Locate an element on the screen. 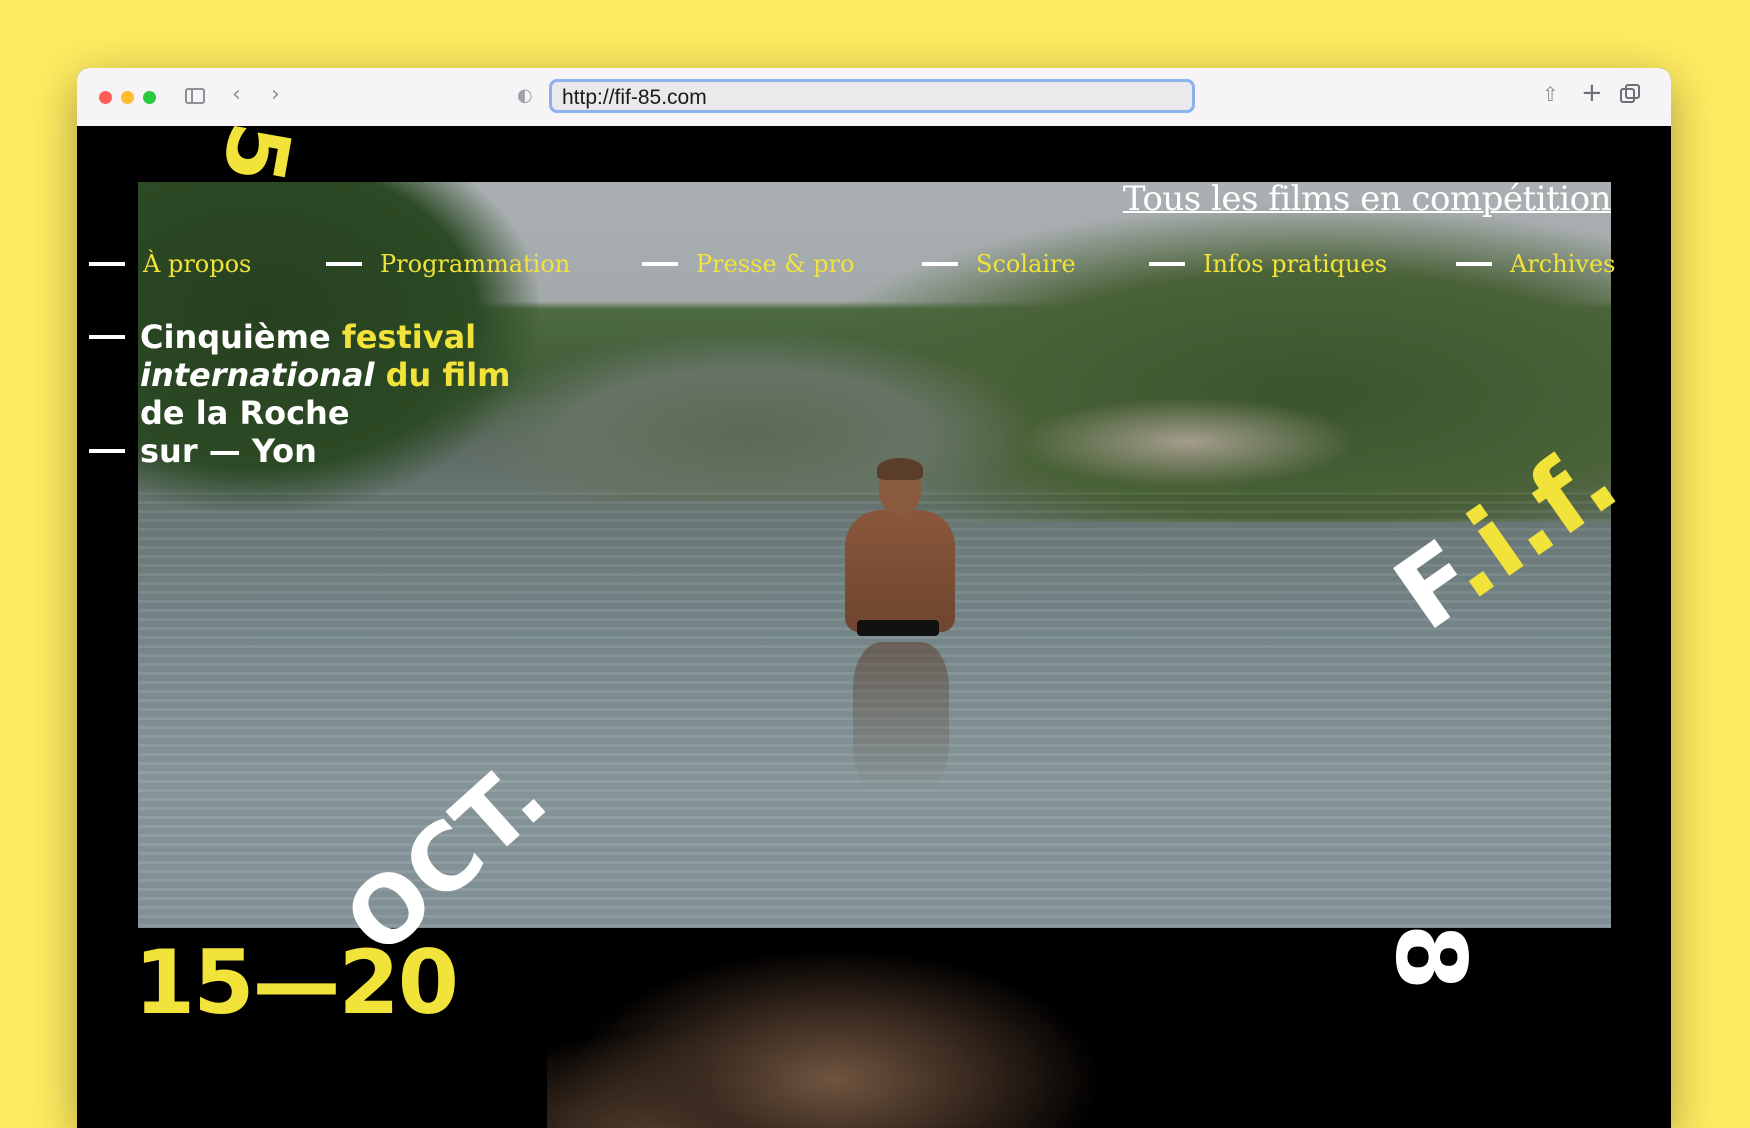 The height and width of the screenshot is (1128, 1750). privacy-shield-icon: ◐ is located at coordinates (525, 95).